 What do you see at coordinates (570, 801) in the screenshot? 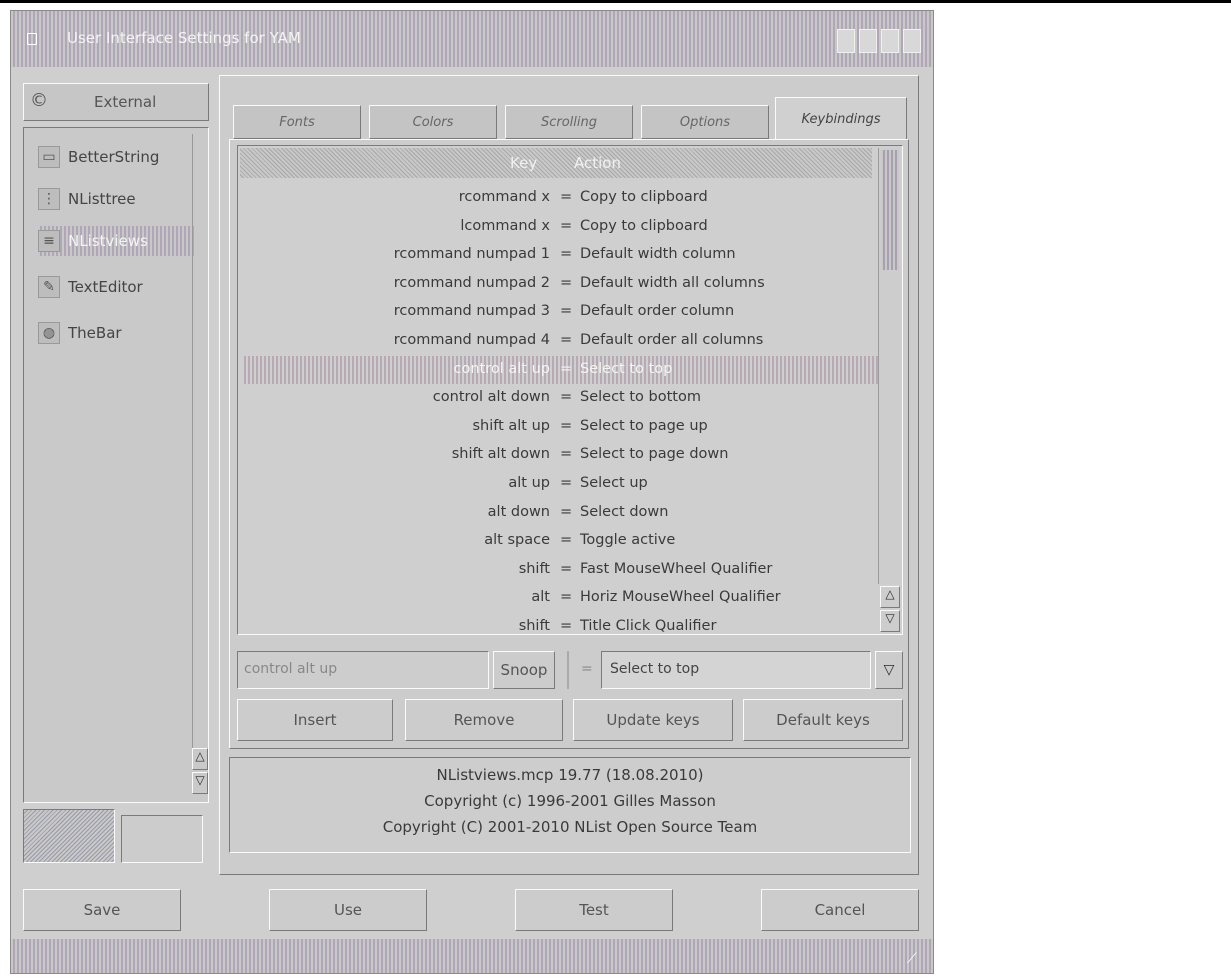
I see `copyright-line-1: Copyright (c) 1996-2001 Gilles Masson` at bounding box center [570, 801].